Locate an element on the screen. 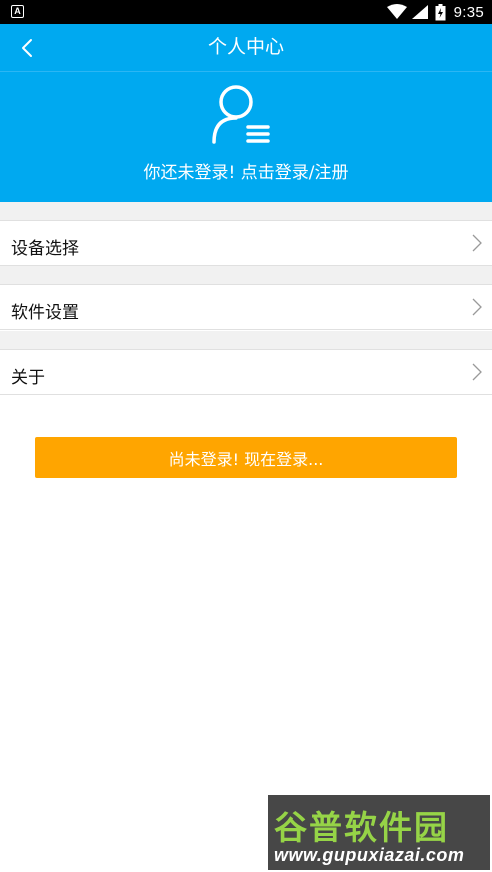  menu-item-software-settings: 软件设置 is located at coordinates (246, 307).